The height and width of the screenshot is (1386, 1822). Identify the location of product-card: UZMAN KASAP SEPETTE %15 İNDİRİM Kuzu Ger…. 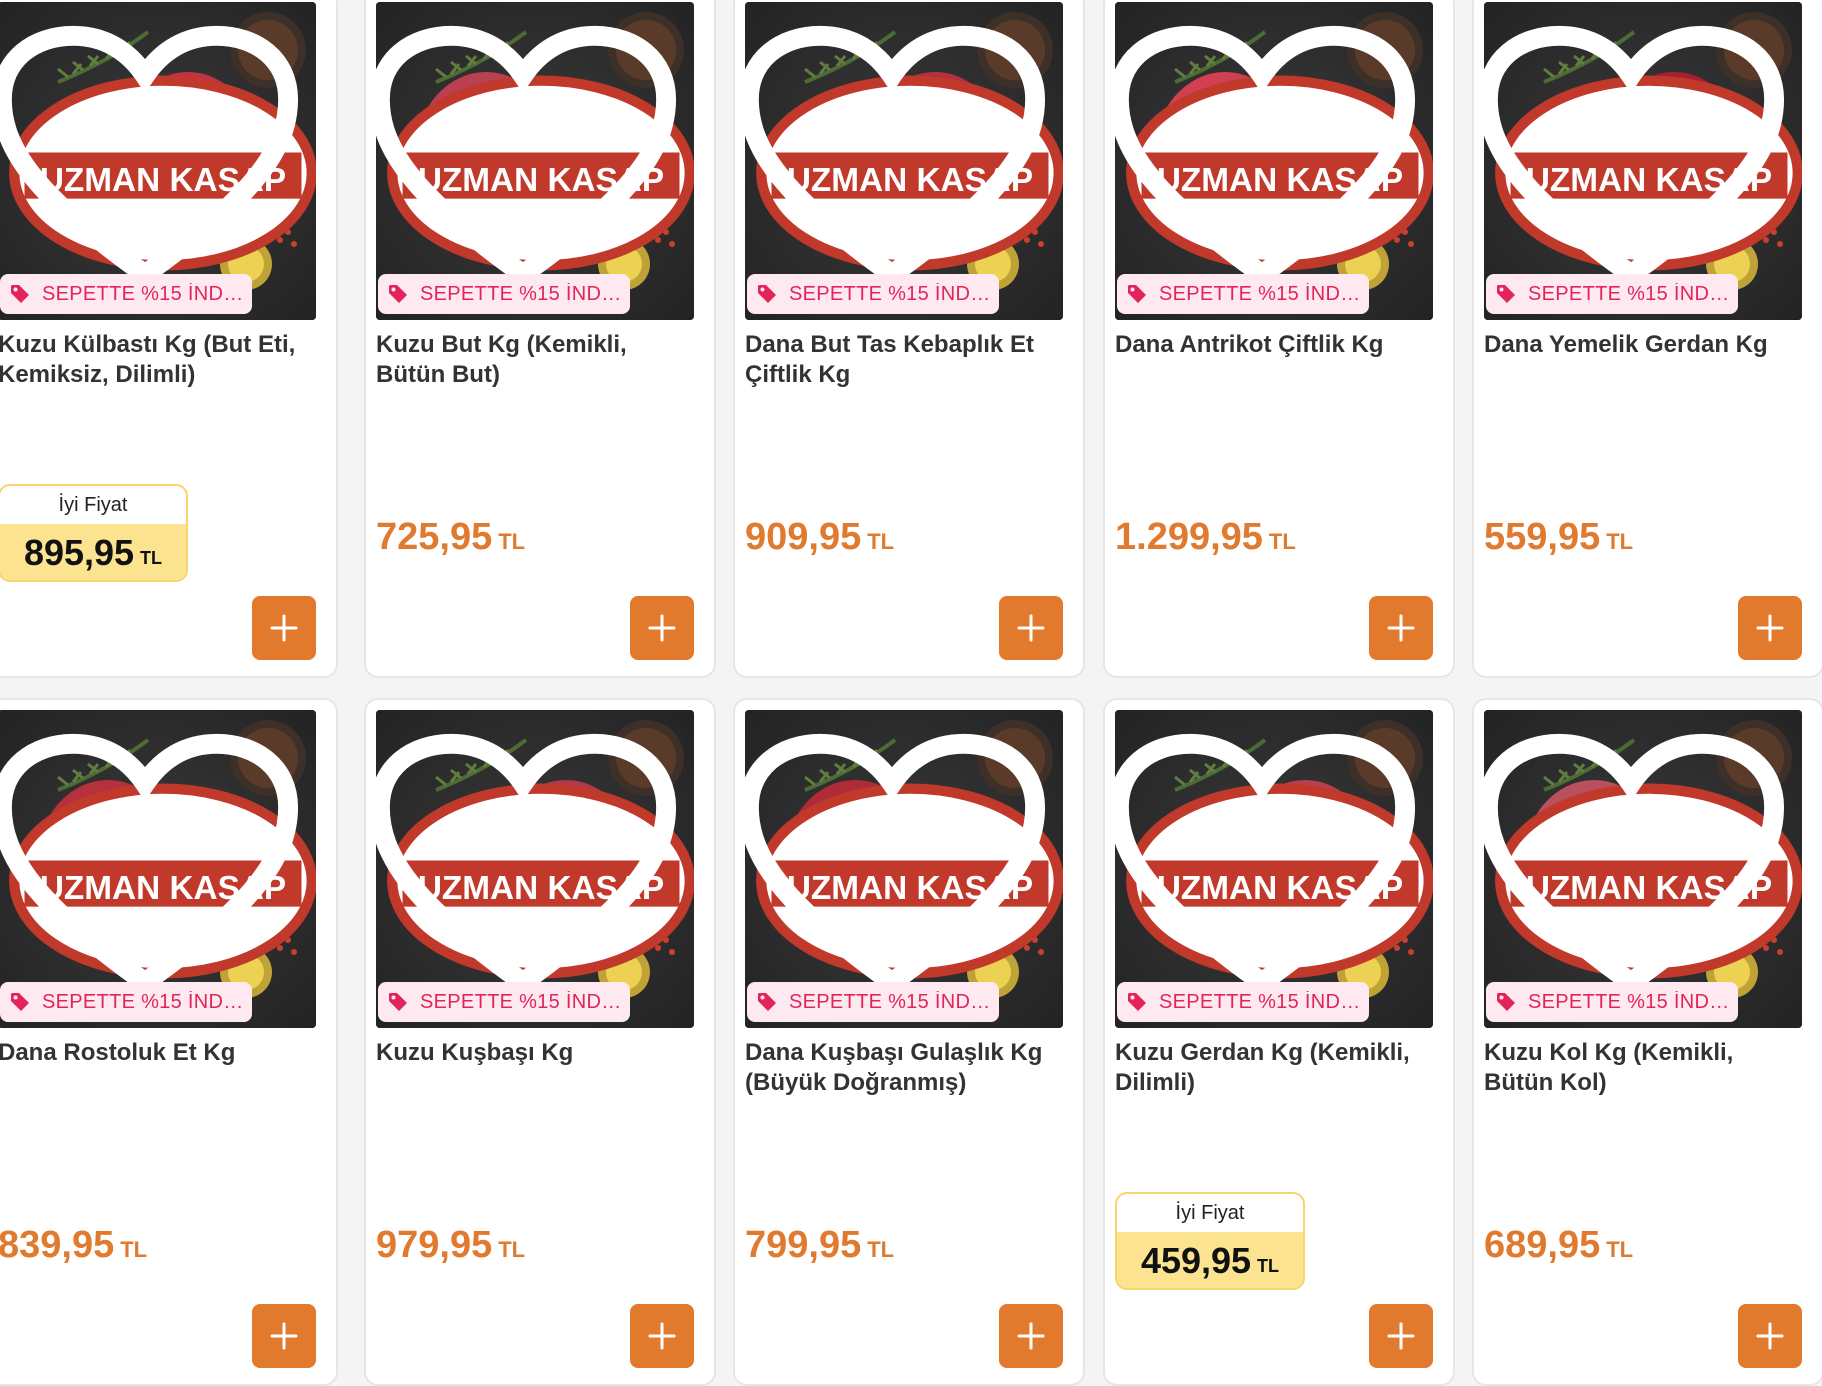
(1279, 1042).